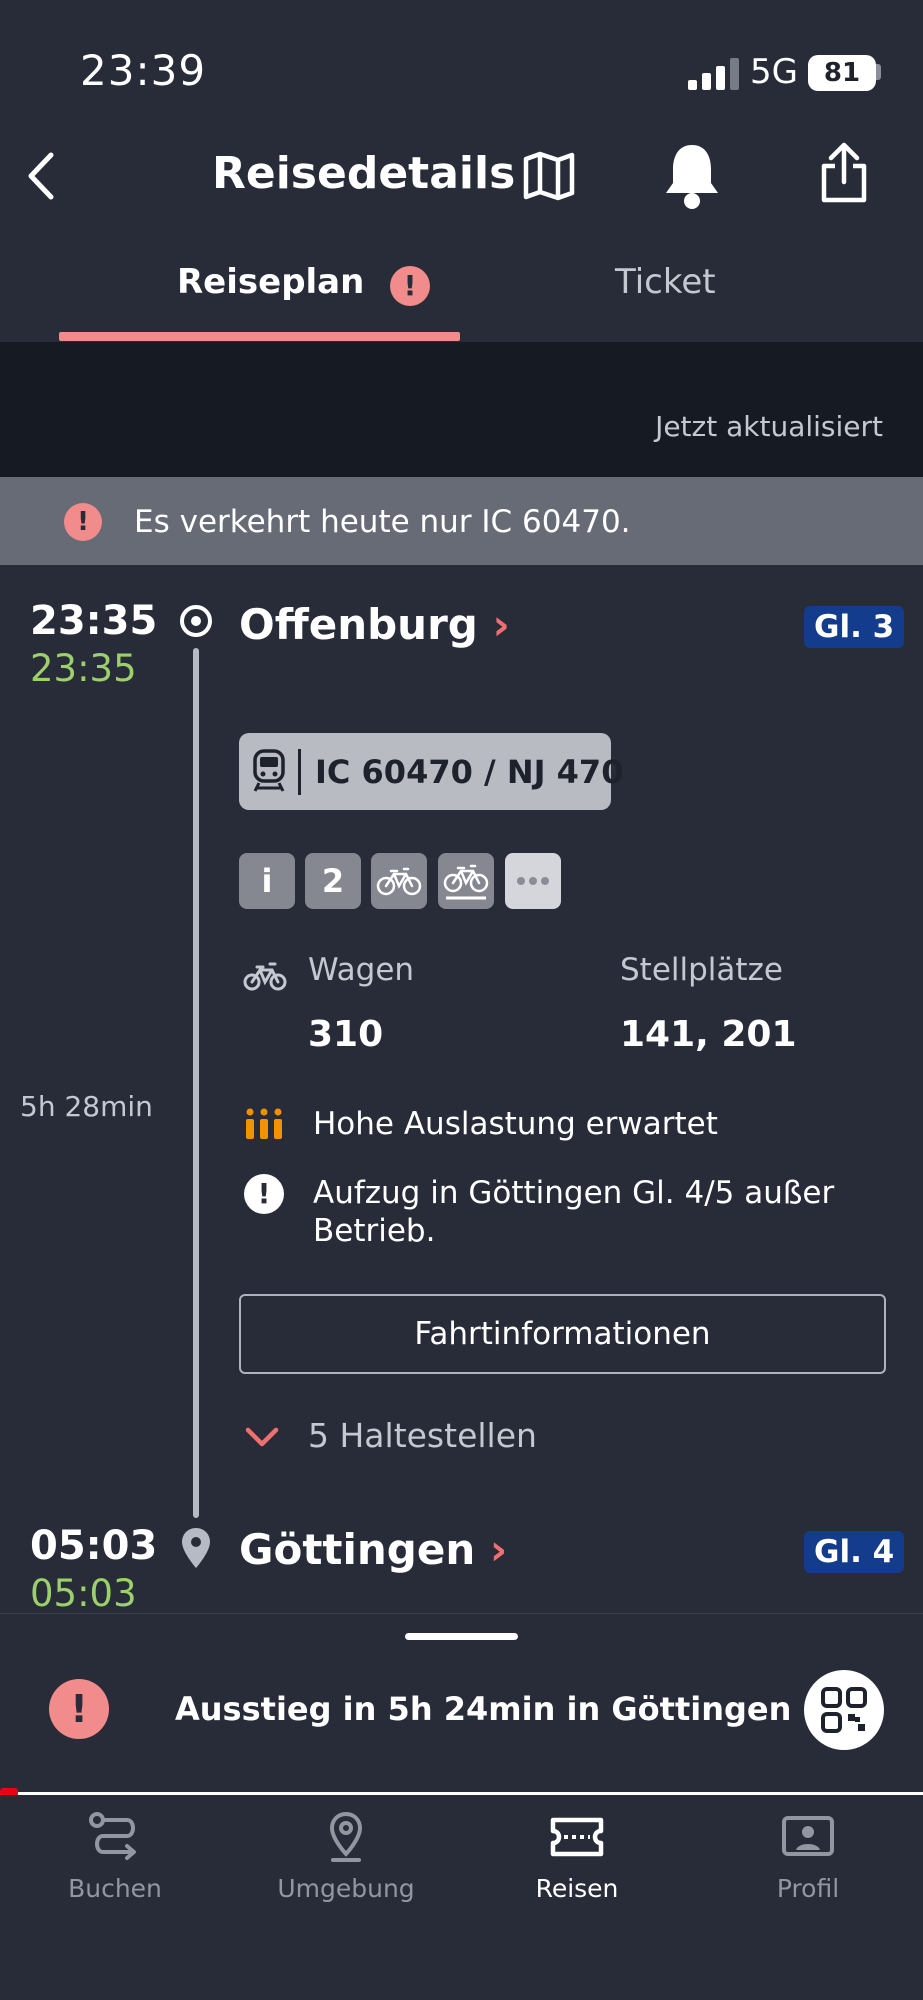 Image resolution: width=923 pixels, height=2000 pixels. I want to click on occupancy-icon, so click(264, 1123).